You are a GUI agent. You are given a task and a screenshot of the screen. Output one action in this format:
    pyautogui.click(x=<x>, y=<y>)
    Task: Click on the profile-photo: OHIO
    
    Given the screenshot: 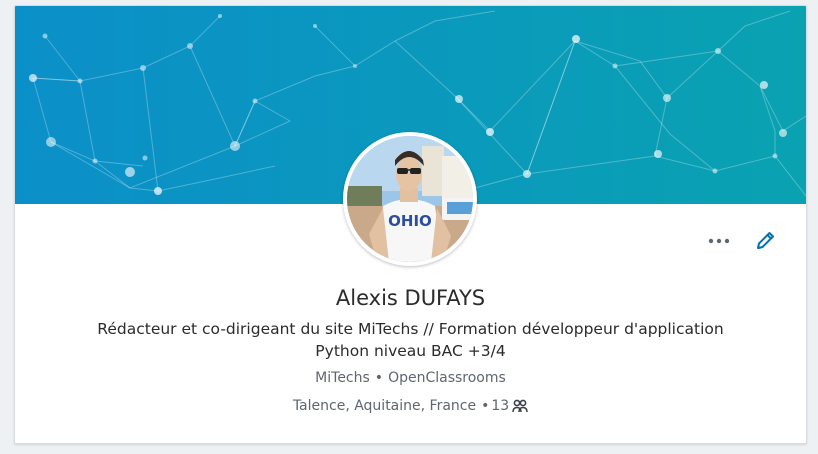 What is the action you would take?
    pyautogui.click(x=410, y=199)
    